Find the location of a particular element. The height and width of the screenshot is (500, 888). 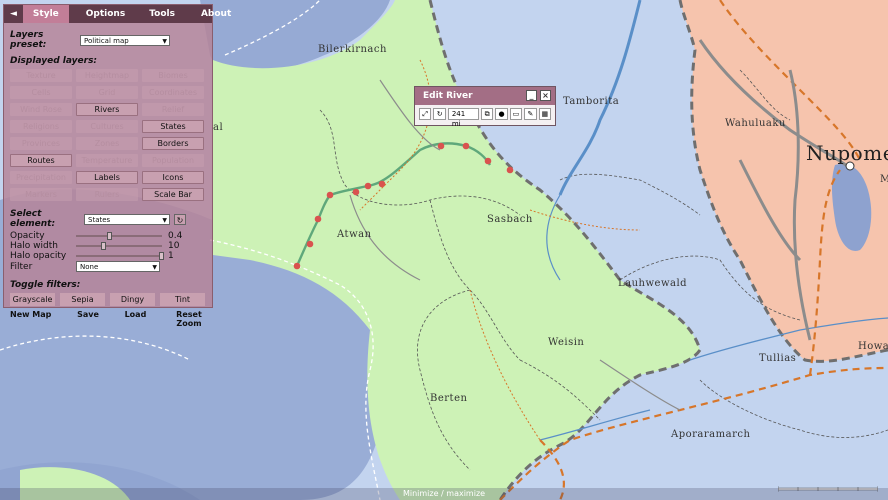

layer-toggle-routes: Routes is located at coordinates (41, 160).